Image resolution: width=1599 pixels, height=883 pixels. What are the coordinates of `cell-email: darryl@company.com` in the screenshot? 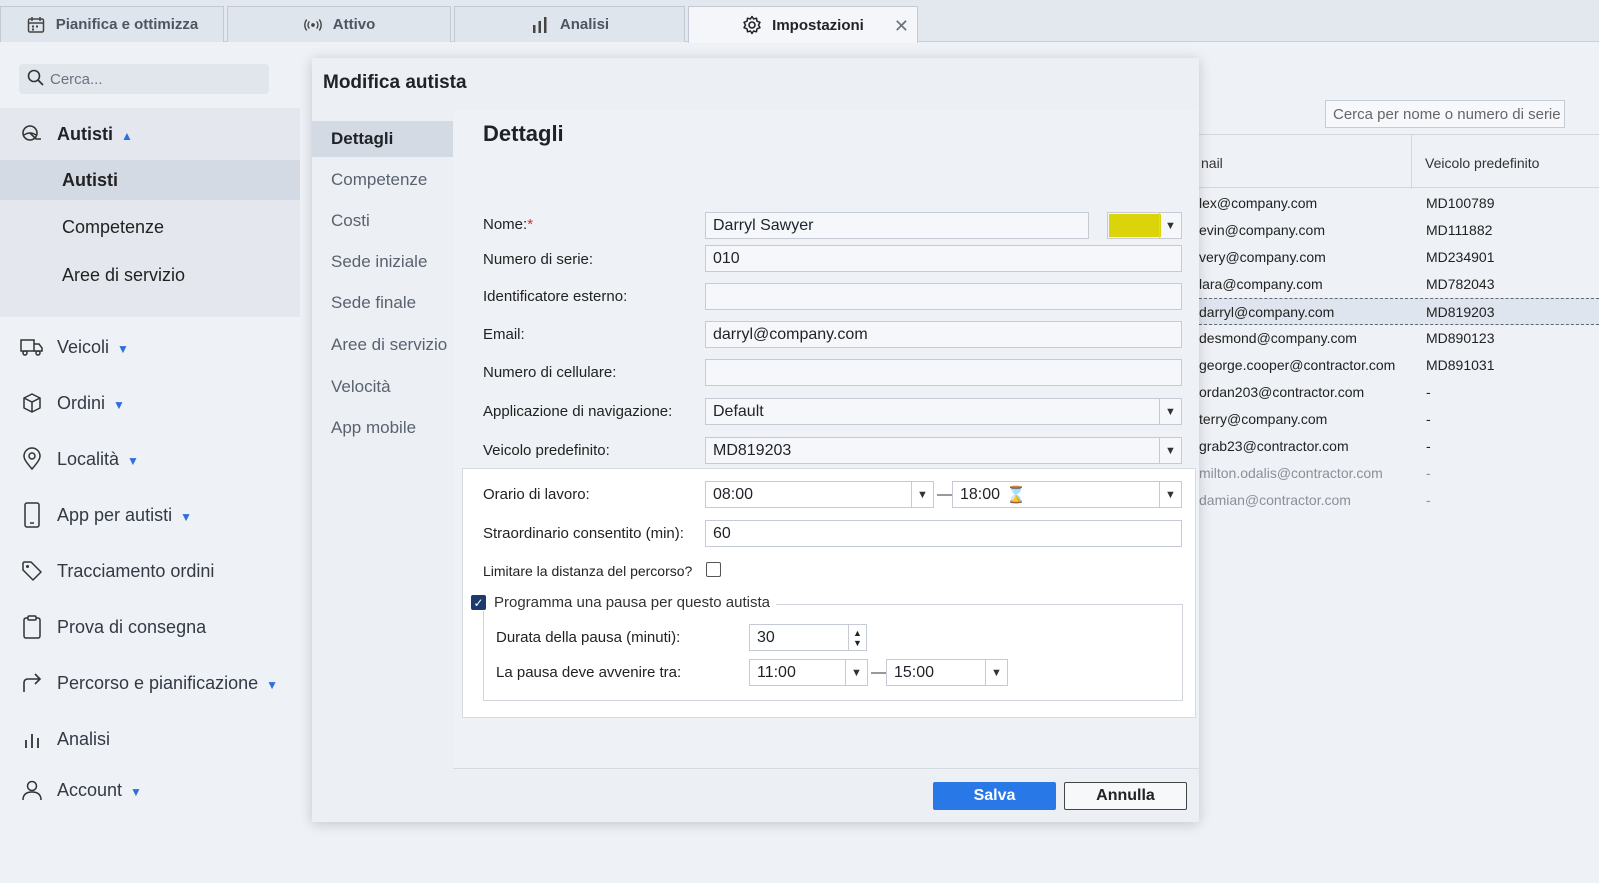 It's located at (1267, 312).